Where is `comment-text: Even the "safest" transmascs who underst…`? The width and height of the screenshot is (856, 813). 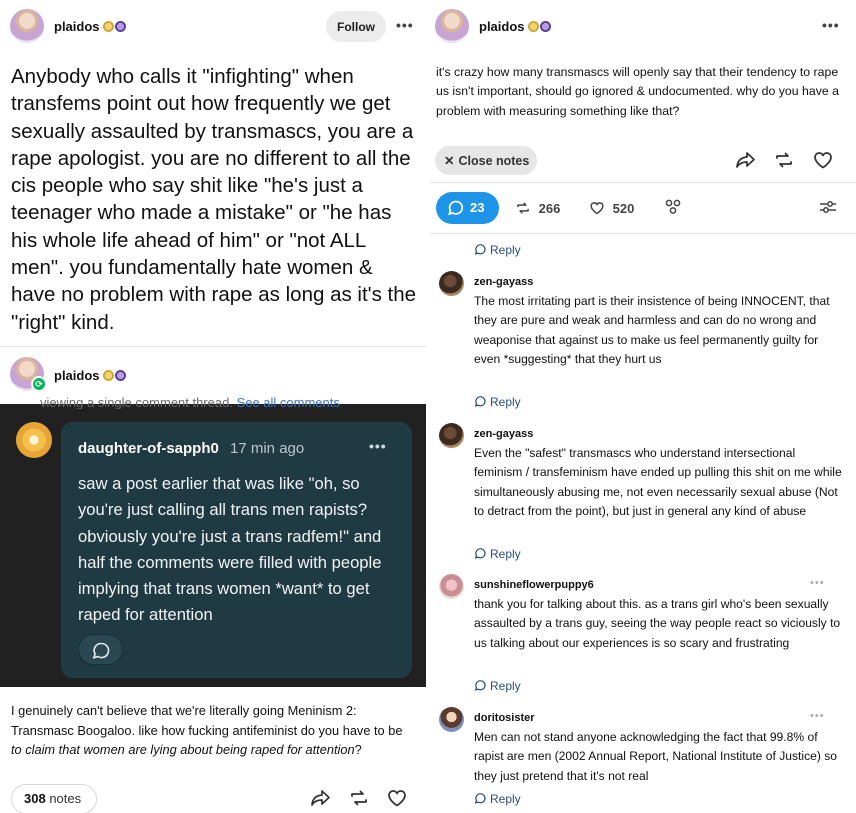
comment-text: Even the "safest" transmascs who underst… is located at coordinates (658, 482).